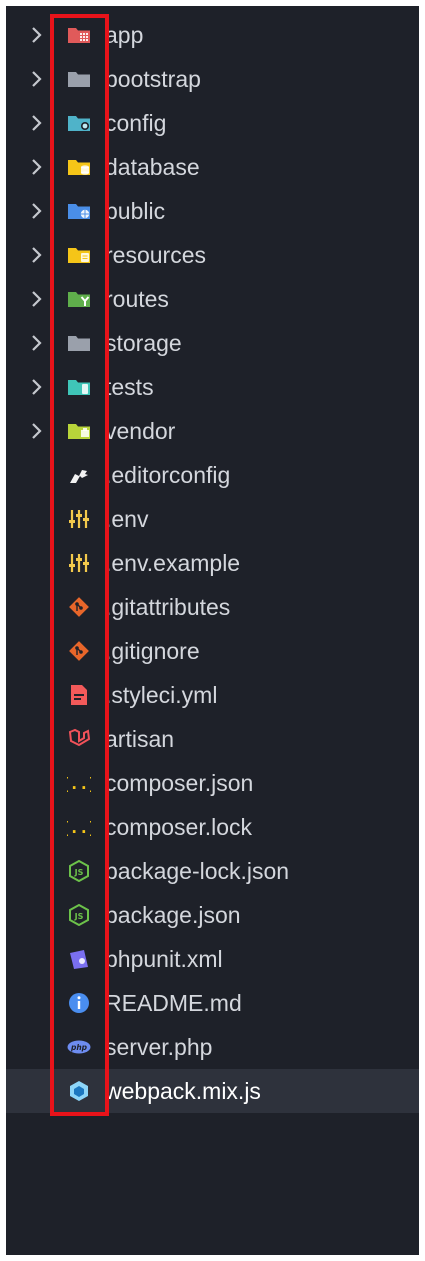 Image resolution: width=425 pixels, height=1261 pixels. Describe the element at coordinates (79, 959) in the screenshot. I see `phpunit-icon` at that location.